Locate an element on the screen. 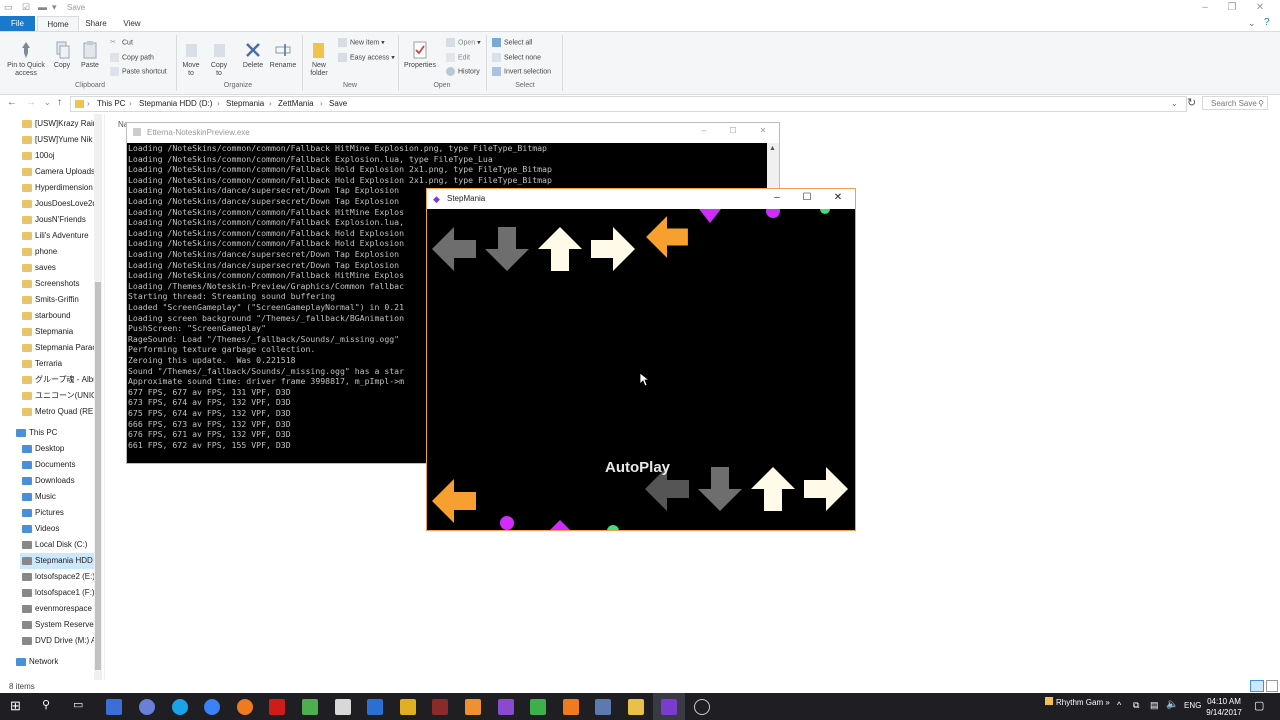 This screenshot has width=1280, height=720. select-all-button: Select all is located at coordinates (512, 42).